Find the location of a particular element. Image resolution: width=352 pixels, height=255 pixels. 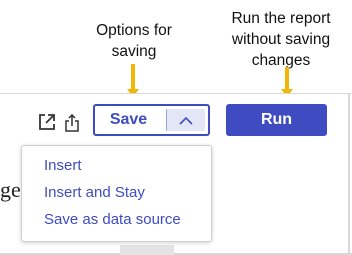

menu-item-insert: Insert is located at coordinates (116, 165).